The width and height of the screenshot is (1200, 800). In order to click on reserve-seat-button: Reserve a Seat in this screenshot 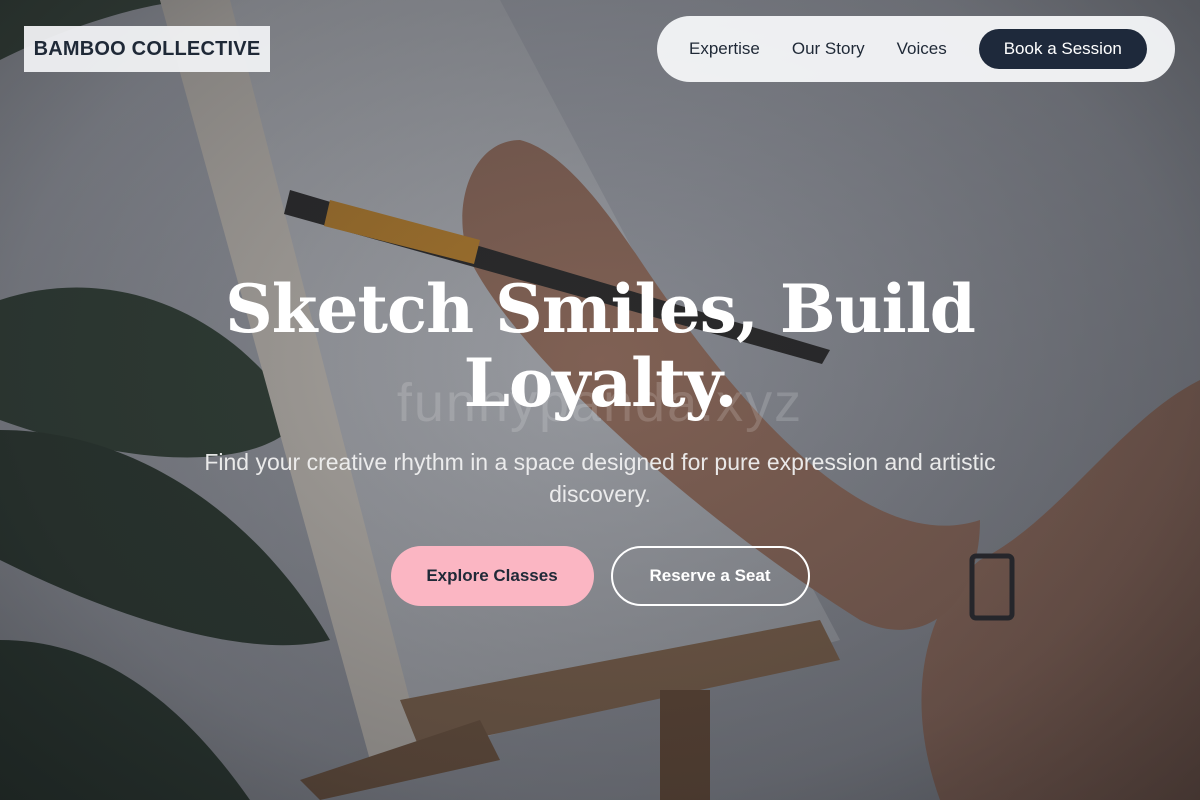, I will do `click(710, 576)`.